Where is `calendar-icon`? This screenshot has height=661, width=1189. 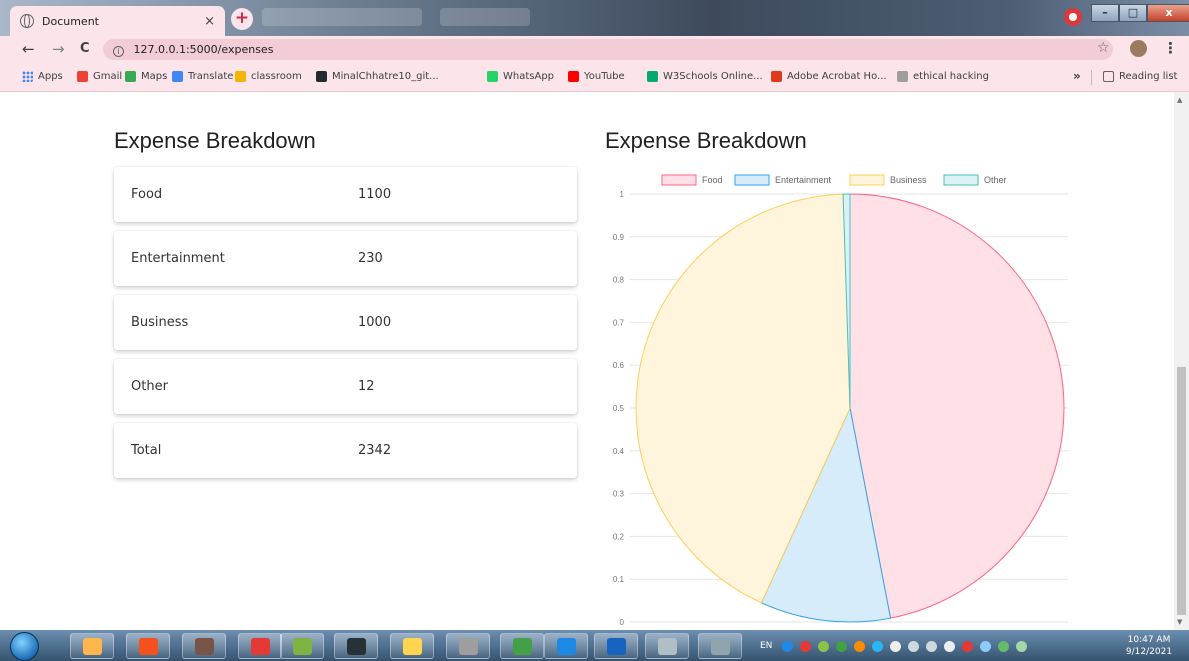 calendar-icon is located at coordinates (468, 646).